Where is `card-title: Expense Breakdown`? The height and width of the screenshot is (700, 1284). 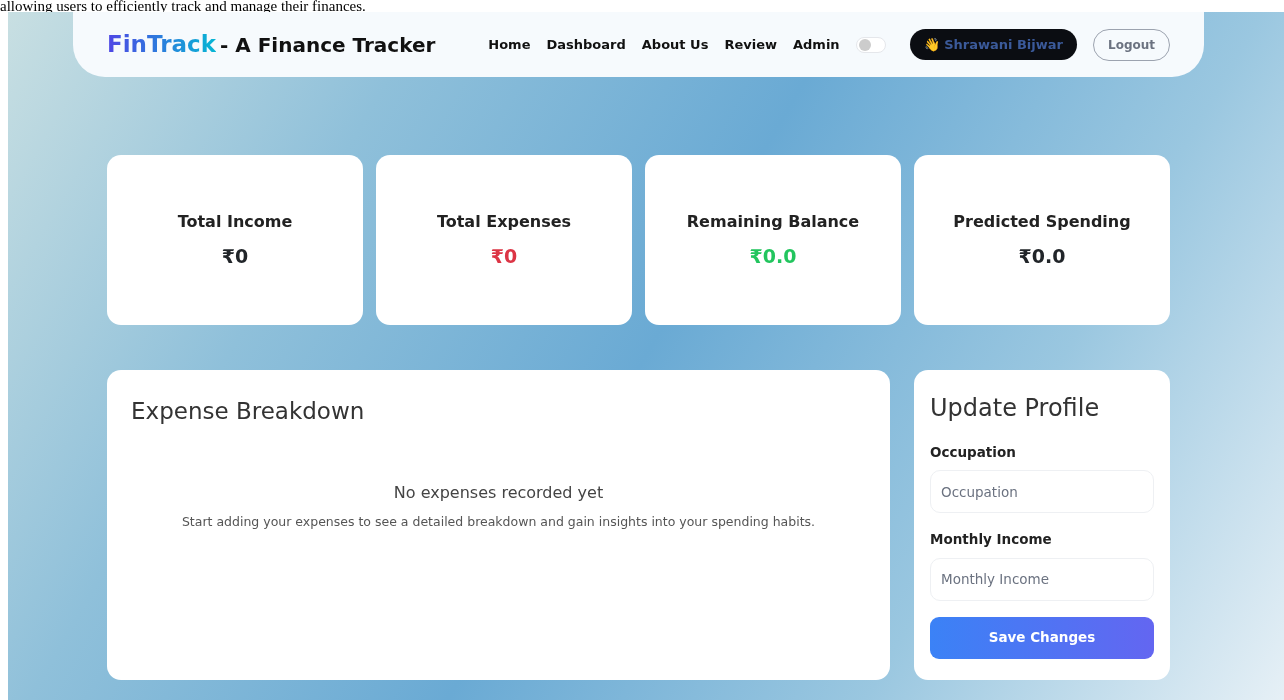
card-title: Expense Breakdown is located at coordinates (248, 411).